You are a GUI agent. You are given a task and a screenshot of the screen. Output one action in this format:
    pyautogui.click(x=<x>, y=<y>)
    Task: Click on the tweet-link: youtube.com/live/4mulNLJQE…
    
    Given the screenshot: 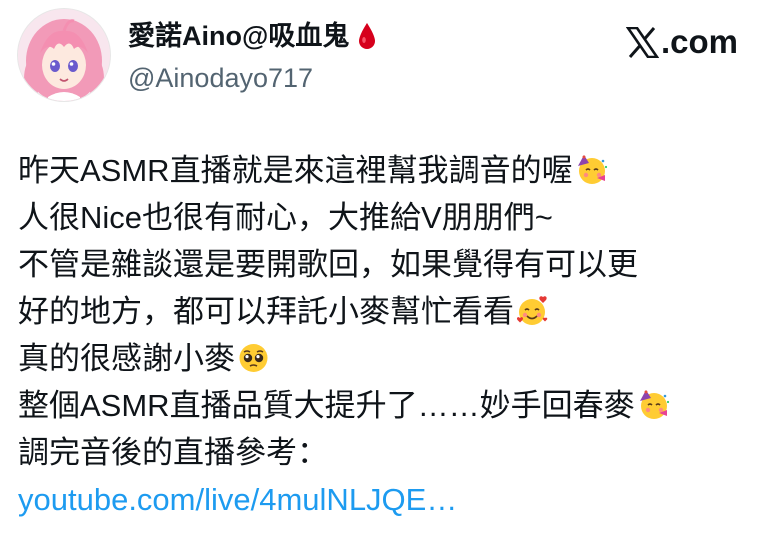 What is the action you would take?
    pyautogui.click(x=383, y=499)
    